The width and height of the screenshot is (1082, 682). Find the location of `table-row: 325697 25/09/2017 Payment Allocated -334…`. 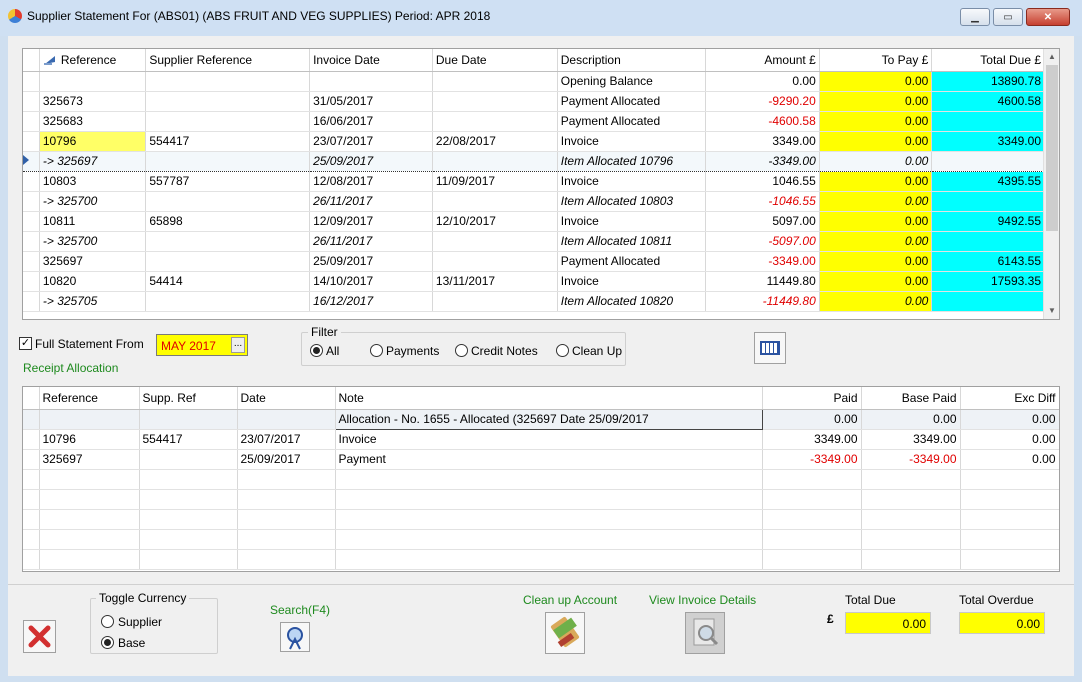

table-row: 325697 25/09/2017 Payment Allocated -334… is located at coordinates (534, 261).